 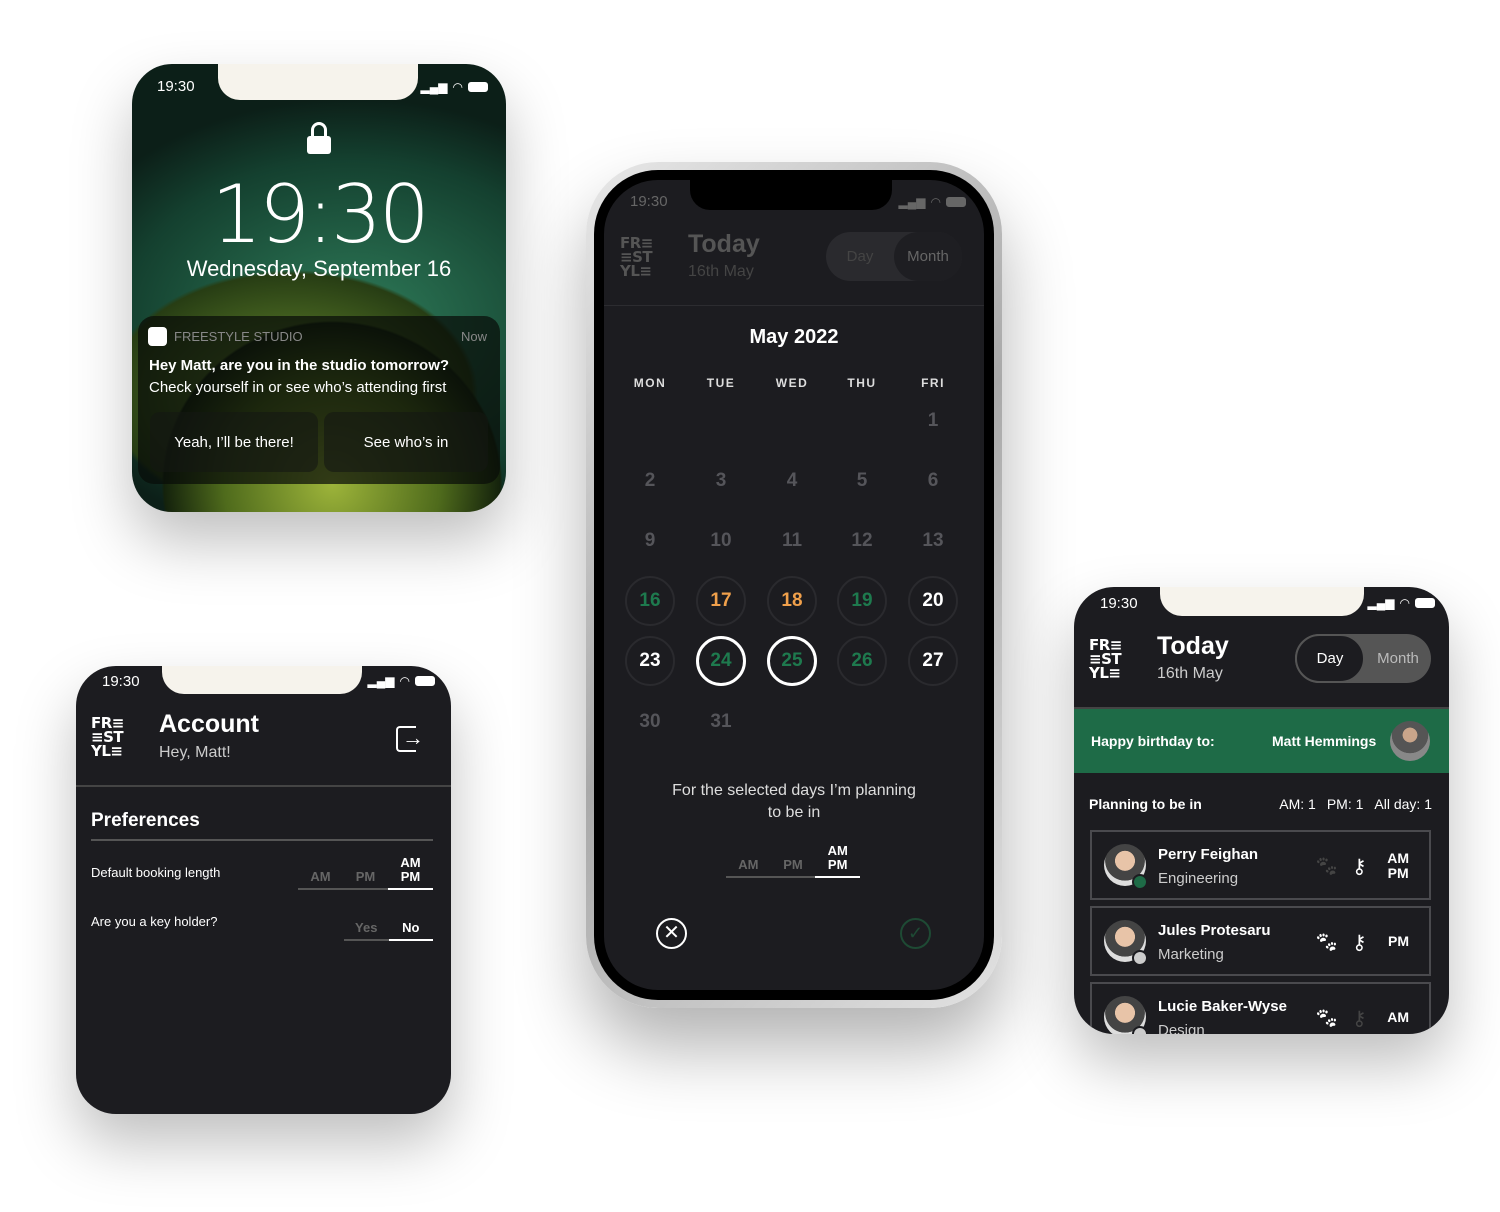 What do you see at coordinates (721, 722) in the screenshot?
I see `day-31: 31` at bounding box center [721, 722].